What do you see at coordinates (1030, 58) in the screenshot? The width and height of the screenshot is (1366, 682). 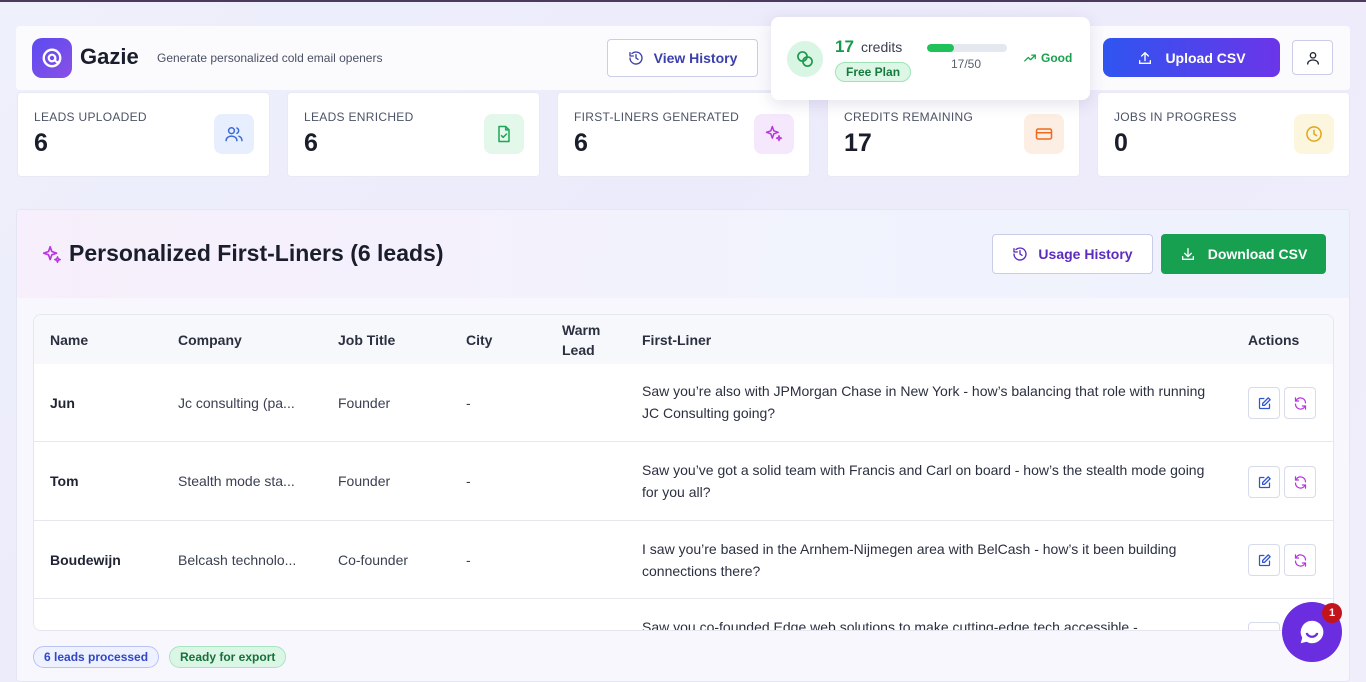 I see `trending-up-icon` at bounding box center [1030, 58].